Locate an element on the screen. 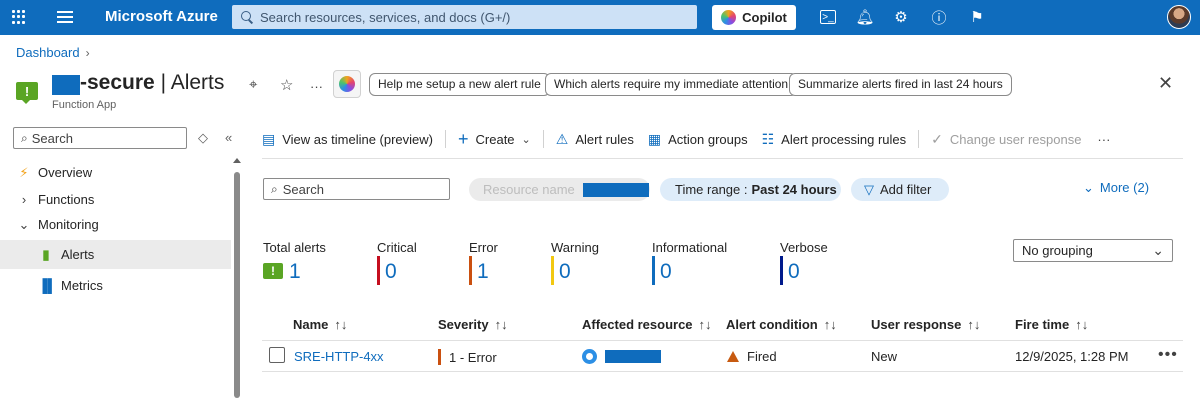 This screenshot has width=1200, height=398. alerts-search-input: ⌕ Search is located at coordinates (356, 189).